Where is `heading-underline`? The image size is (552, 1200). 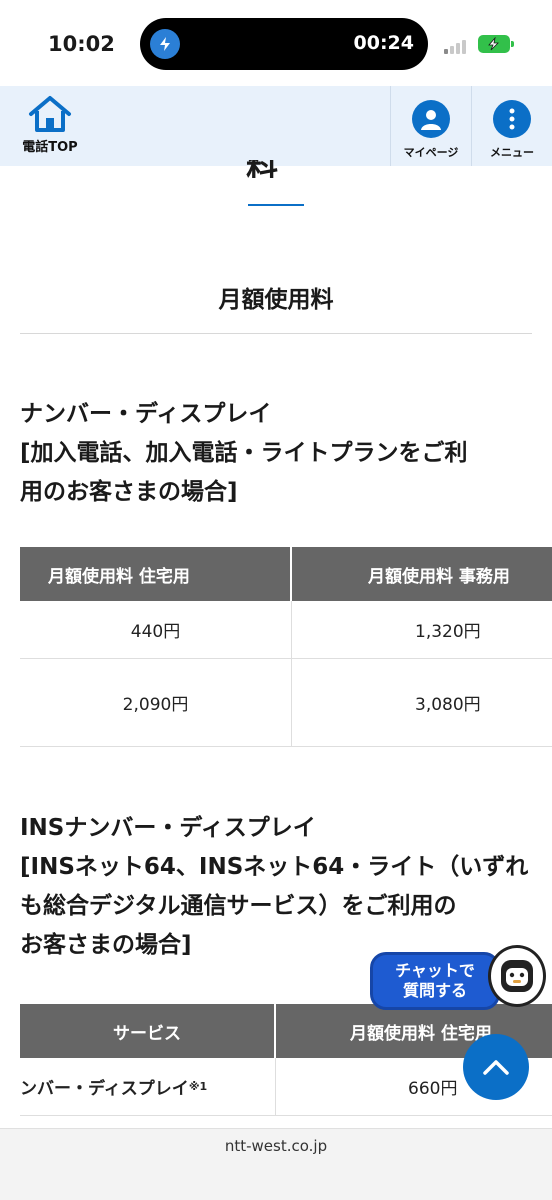
heading-underline is located at coordinates (276, 205).